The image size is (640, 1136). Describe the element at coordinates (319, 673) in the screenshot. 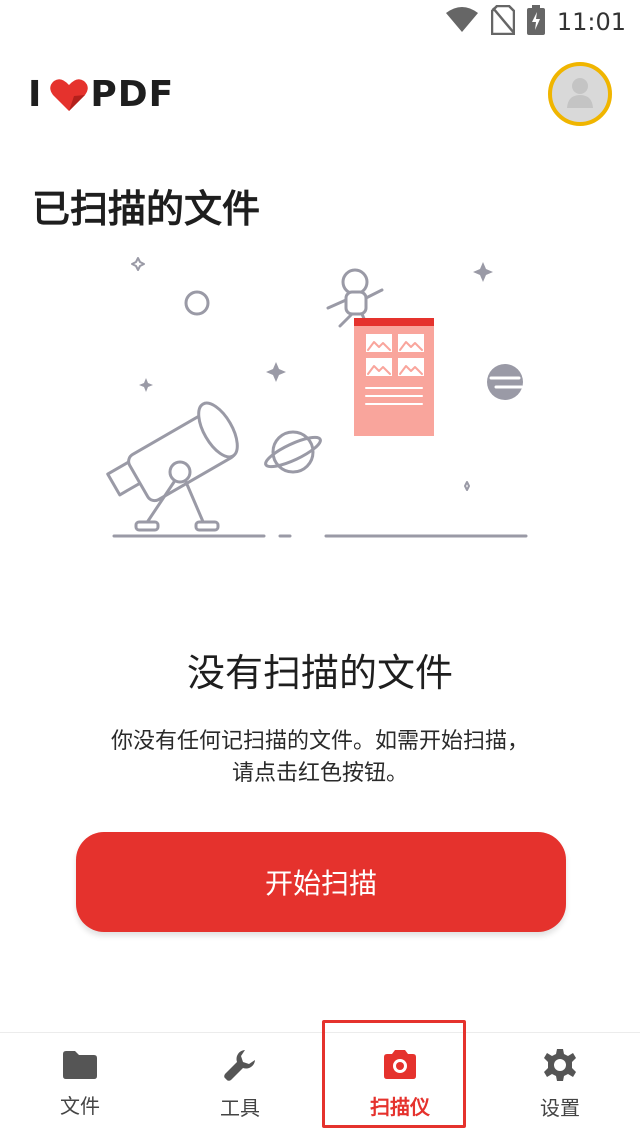

I see `empty-state-title: 没有扫描的文件` at that location.